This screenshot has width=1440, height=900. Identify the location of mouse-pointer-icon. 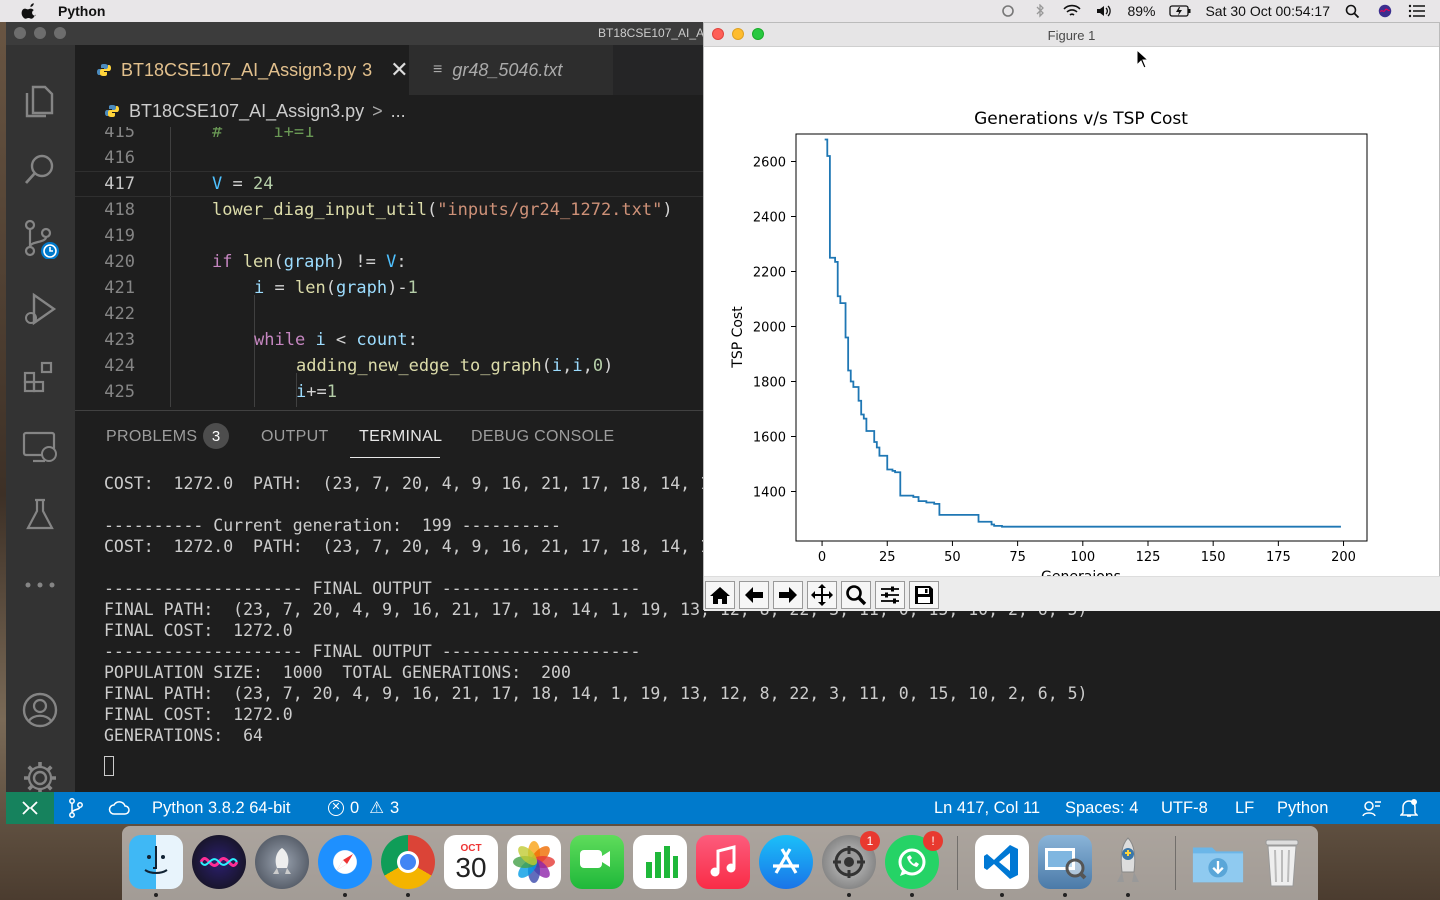
(1143, 59).